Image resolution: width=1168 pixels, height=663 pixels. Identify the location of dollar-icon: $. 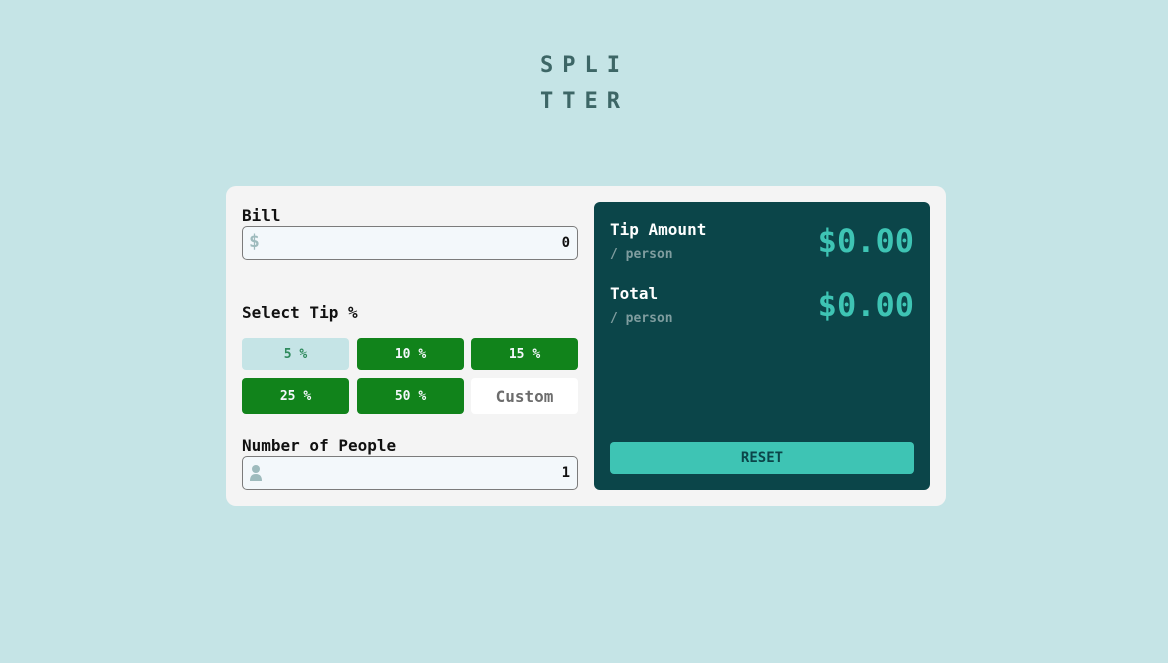
(254, 241).